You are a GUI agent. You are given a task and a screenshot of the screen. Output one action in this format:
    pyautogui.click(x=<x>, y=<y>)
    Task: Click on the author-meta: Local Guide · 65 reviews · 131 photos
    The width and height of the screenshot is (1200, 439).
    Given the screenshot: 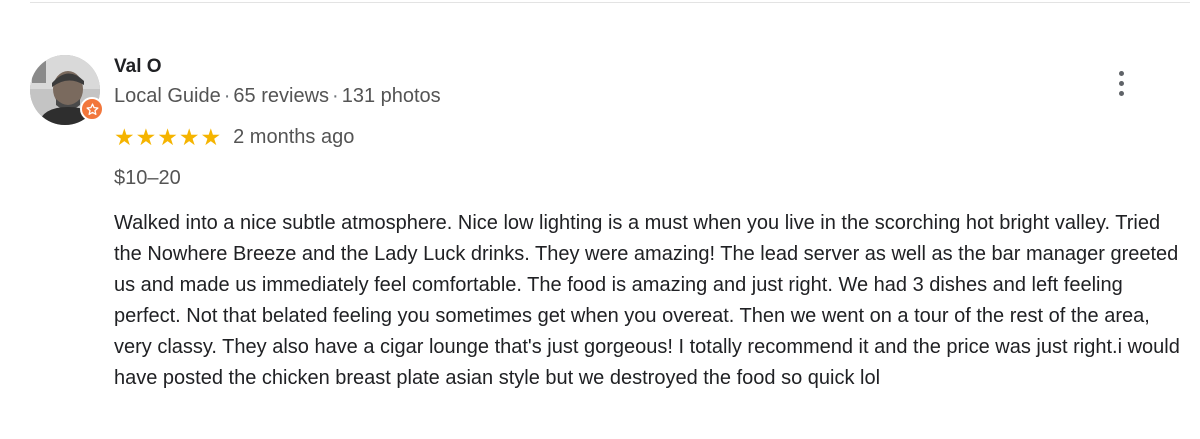 What is the action you would take?
    pyautogui.click(x=277, y=96)
    